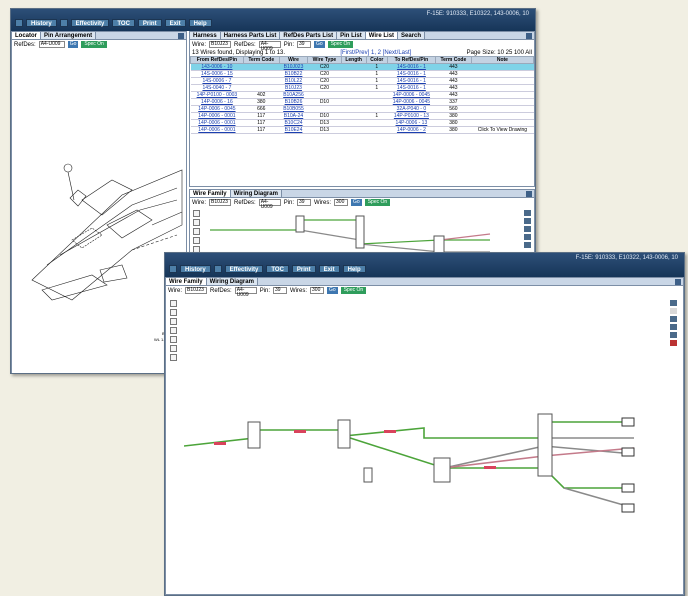  Describe the element at coordinates (673, 311) in the screenshot. I see `grid-icon` at that location.